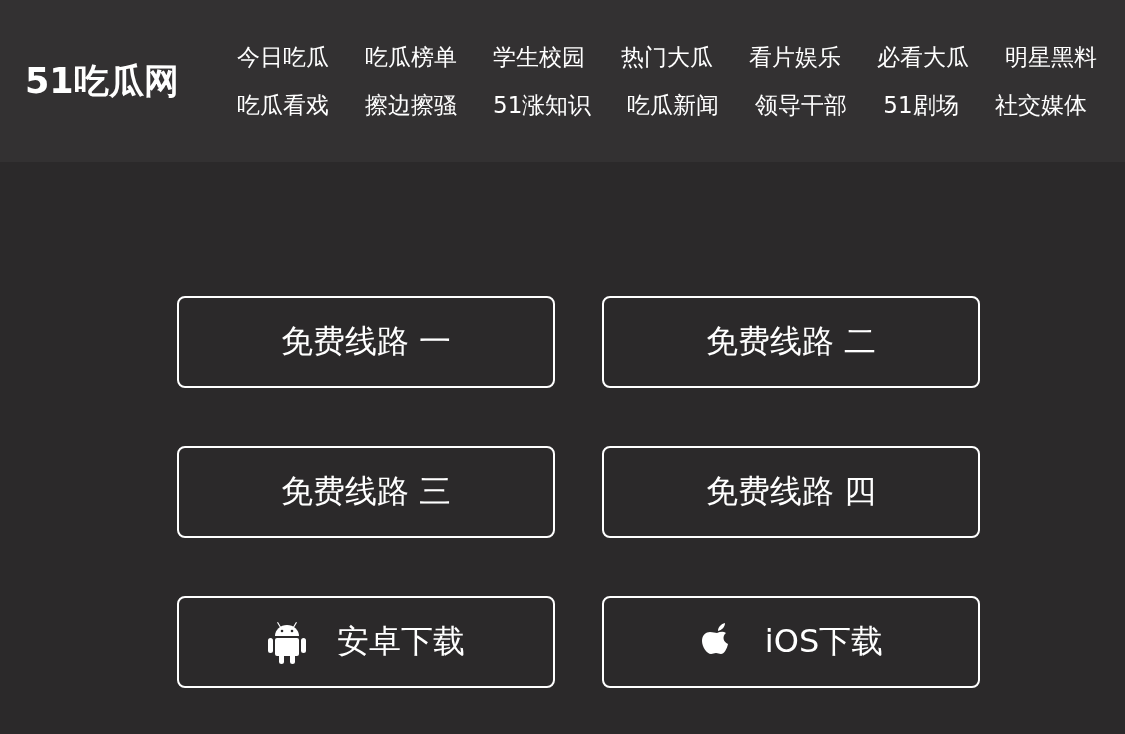 The width and height of the screenshot is (1125, 734). What do you see at coordinates (539, 57) in the screenshot?
I see `nav-link: 学生校园` at bounding box center [539, 57].